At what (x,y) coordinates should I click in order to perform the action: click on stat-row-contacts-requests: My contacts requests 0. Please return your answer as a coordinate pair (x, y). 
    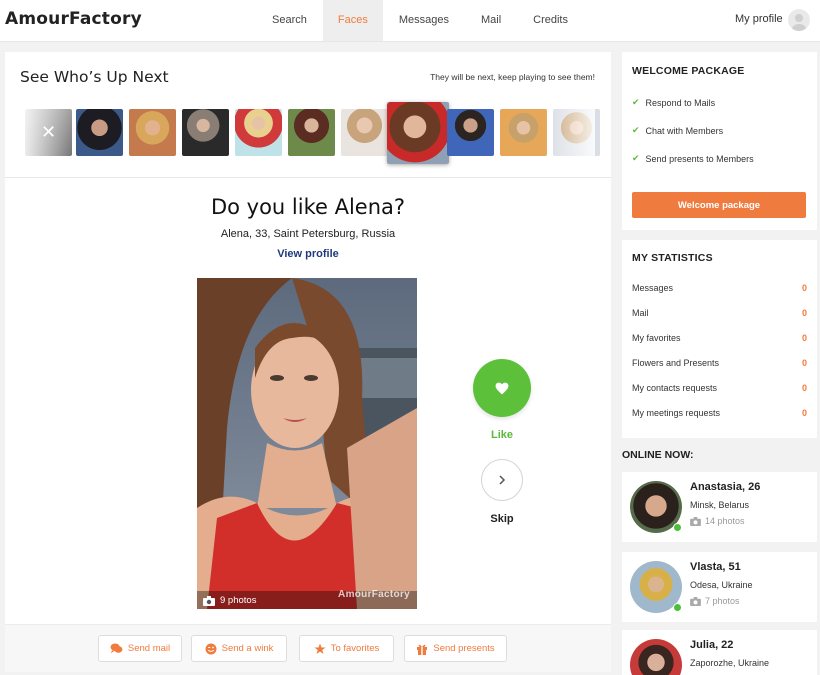
    Looking at the image, I should click on (719, 388).